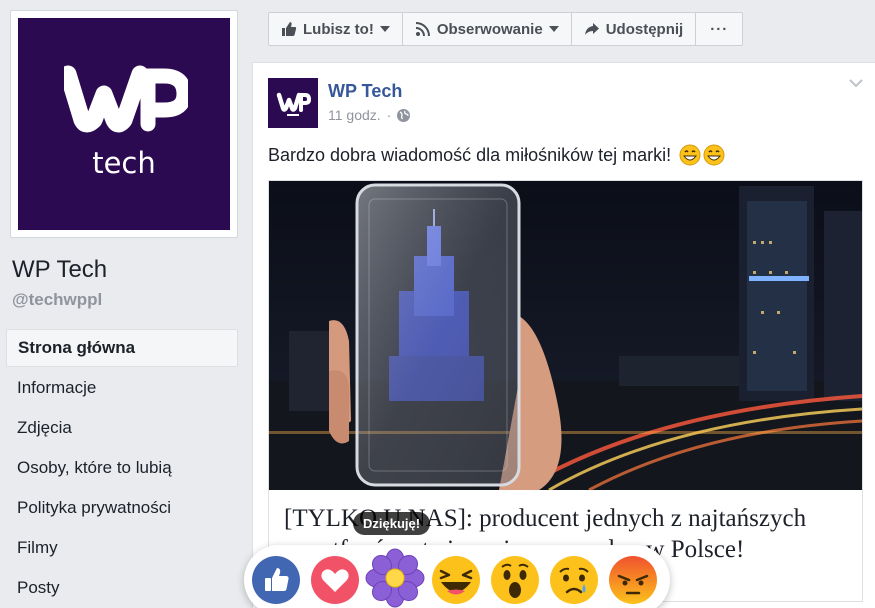 The width and height of the screenshot is (875, 608). What do you see at coordinates (422, 29) in the screenshot?
I see `rss-icon` at bounding box center [422, 29].